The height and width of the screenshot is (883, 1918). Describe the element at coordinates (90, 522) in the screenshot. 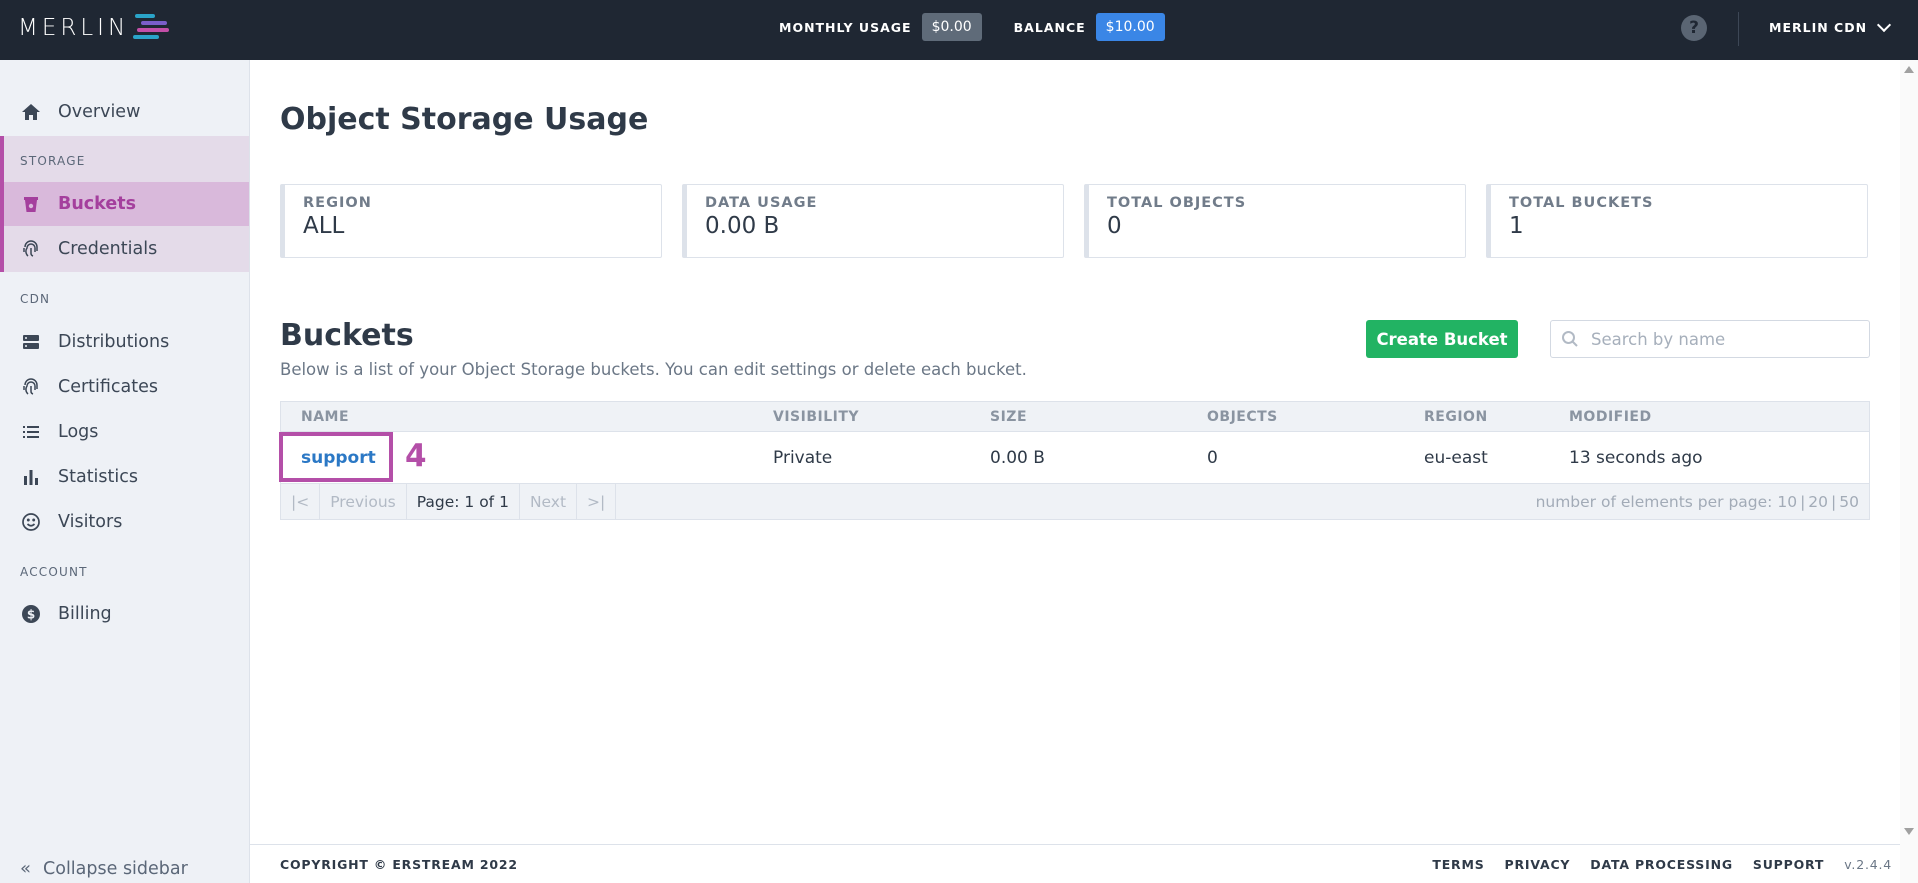

I see `sidebar-item-label: Visitors` at that location.